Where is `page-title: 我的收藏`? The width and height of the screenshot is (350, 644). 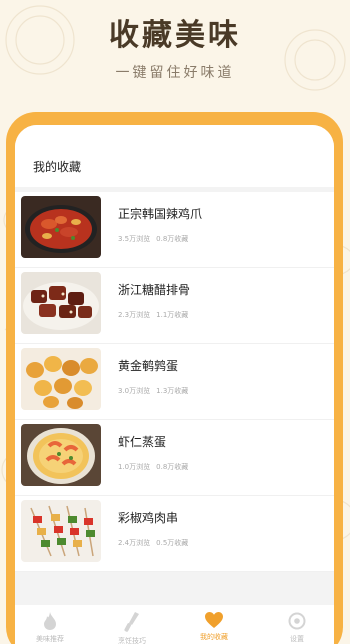 page-title: 我的收藏 is located at coordinates (57, 167).